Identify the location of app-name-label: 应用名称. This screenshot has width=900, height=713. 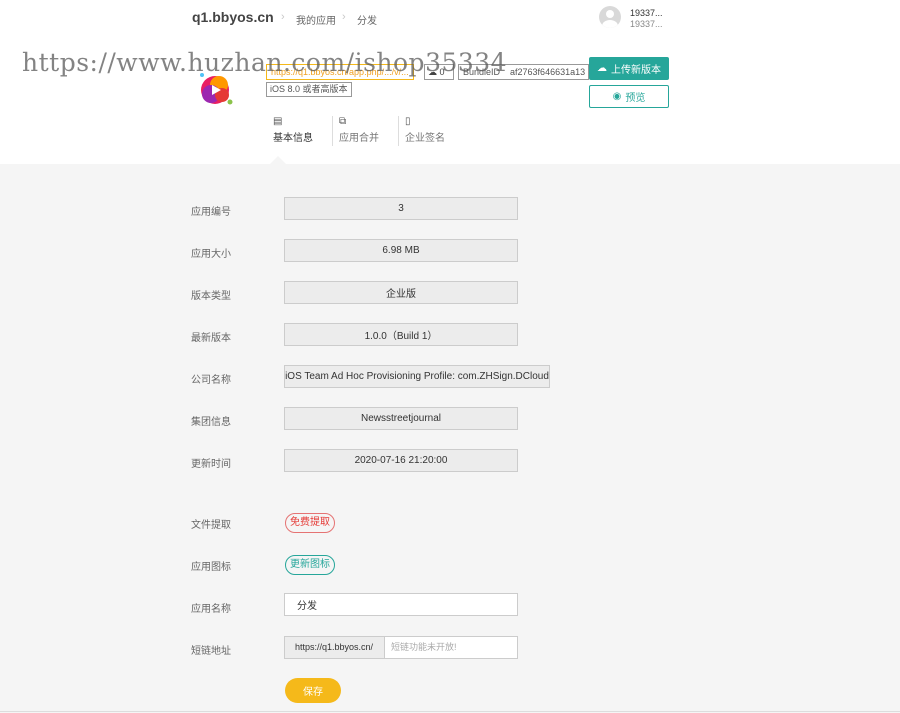
(211, 609).